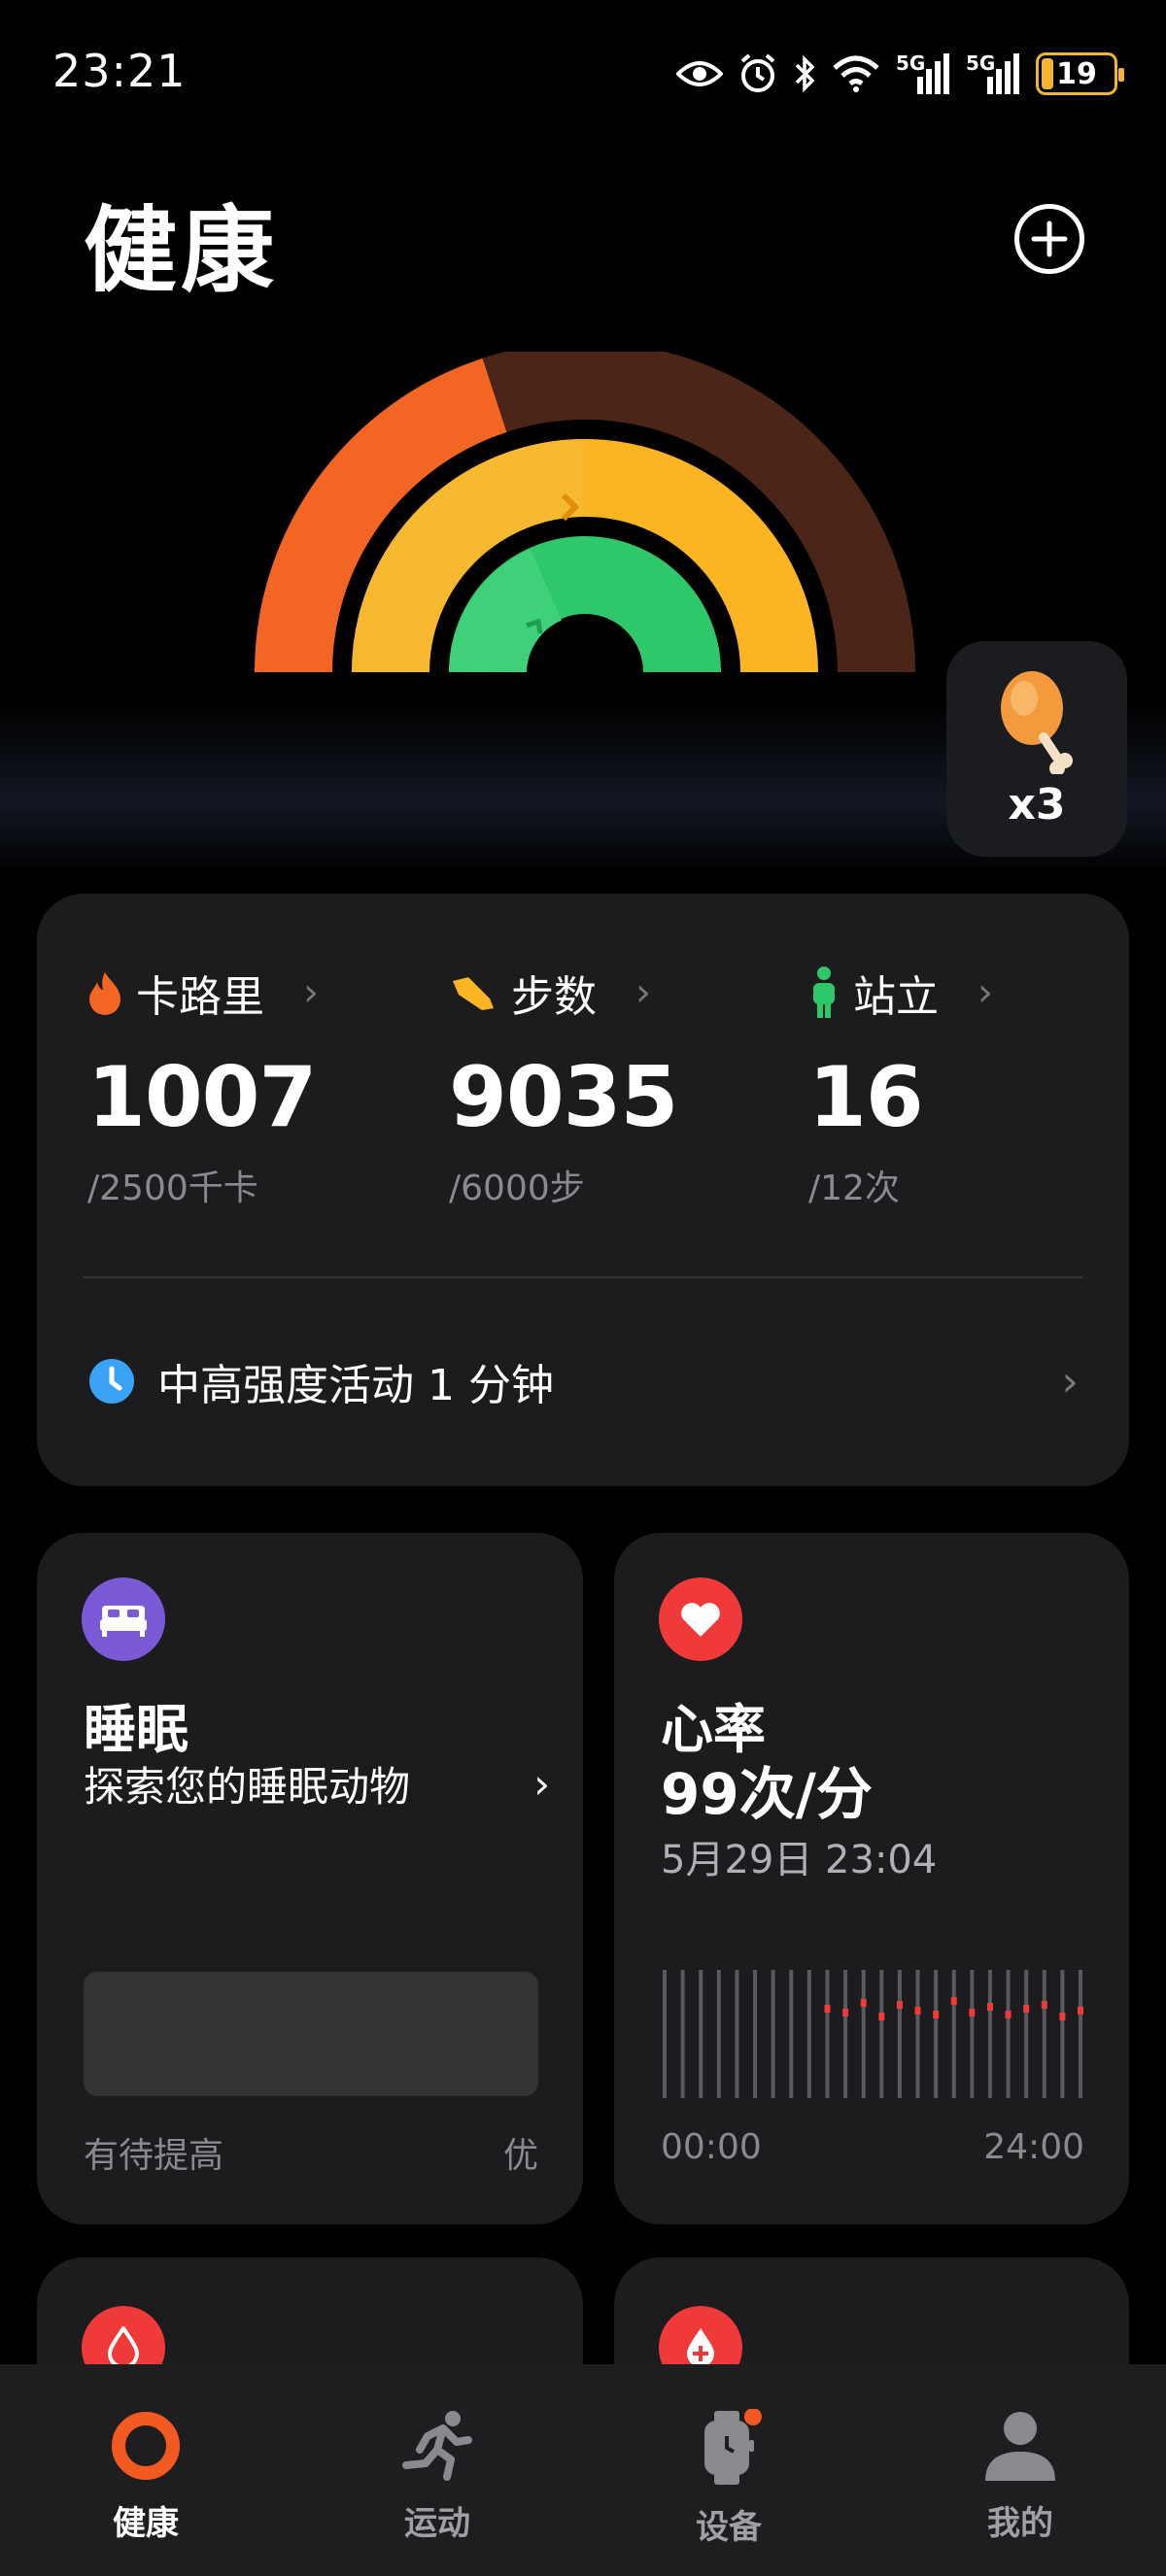 This screenshot has height=2576, width=1166. I want to click on metric-steps: 步数 › 9035 /6000步, so click(563, 1086).